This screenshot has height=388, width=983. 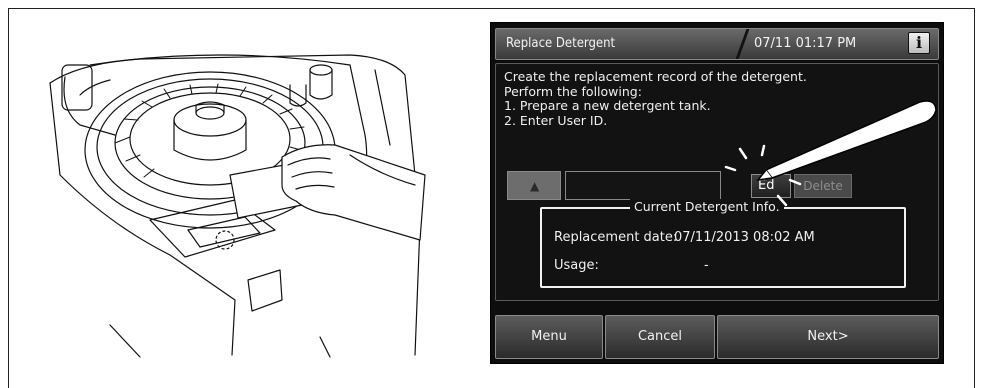 What do you see at coordinates (631, 265) in the screenshot?
I see `usage-row: Usage: -` at bounding box center [631, 265].